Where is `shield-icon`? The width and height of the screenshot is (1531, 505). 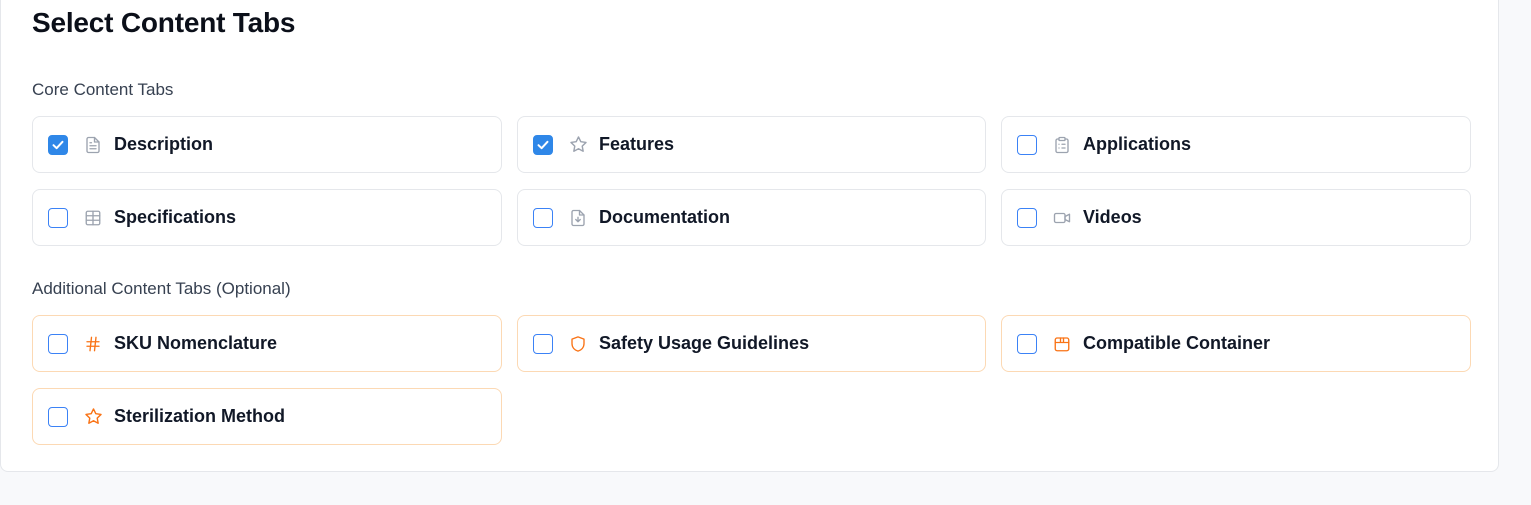
shield-icon is located at coordinates (578, 344).